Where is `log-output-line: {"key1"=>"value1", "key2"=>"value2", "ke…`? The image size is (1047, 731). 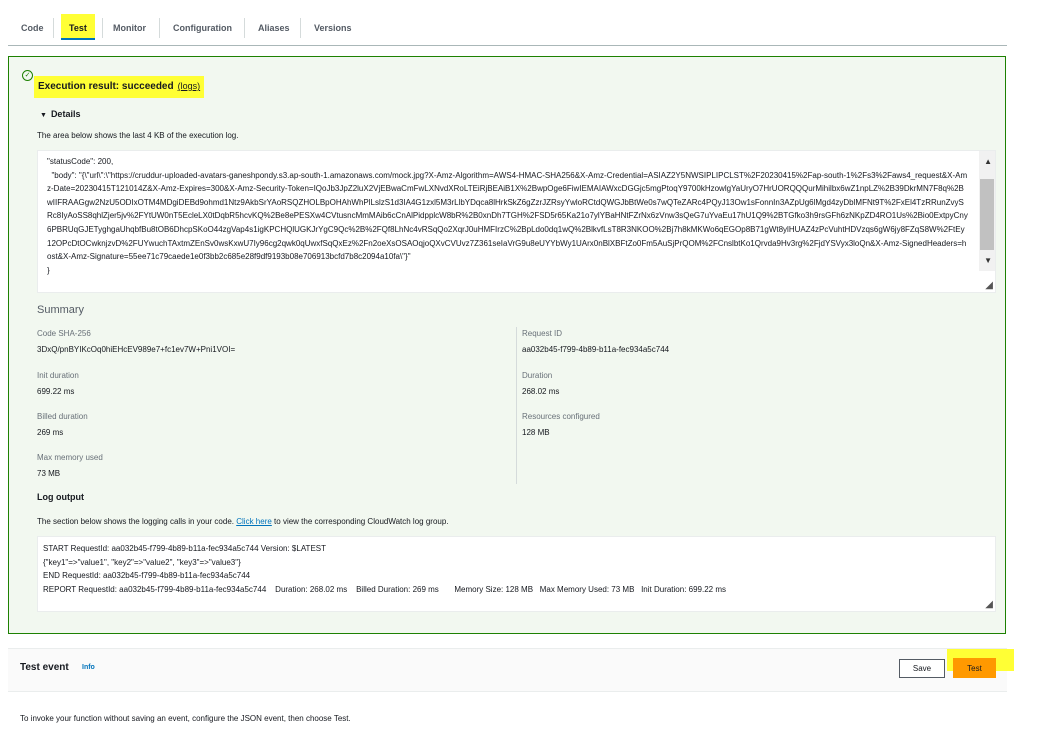 log-output-line: {"key1"=>"value1", "key2"=>"value2", "ke… is located at coordinates (142, 562).